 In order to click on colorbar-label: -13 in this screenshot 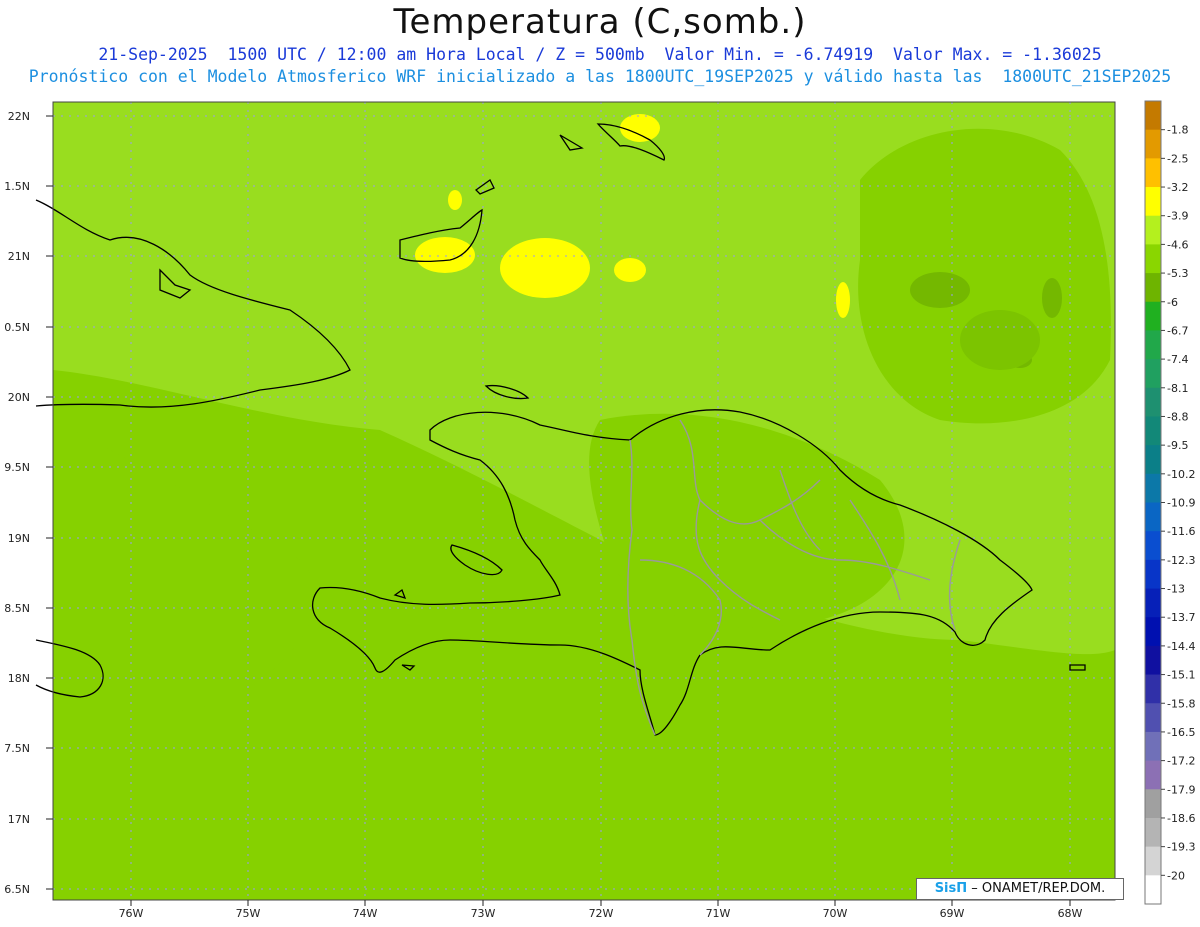, I will do `click(1176, 589)`.